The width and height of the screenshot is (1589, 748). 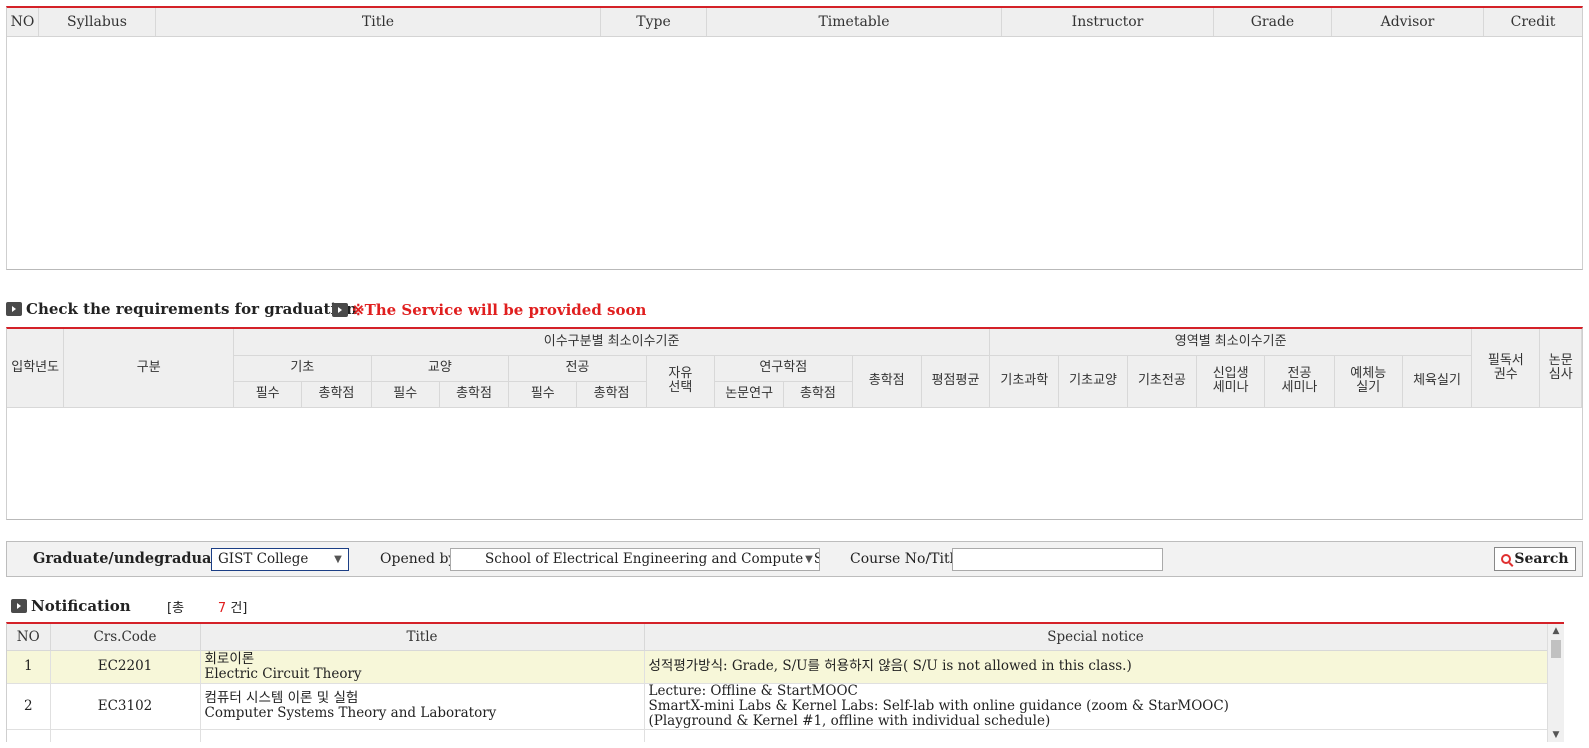 I want to click on notification-title: Notification, so click(x=71, y=606).